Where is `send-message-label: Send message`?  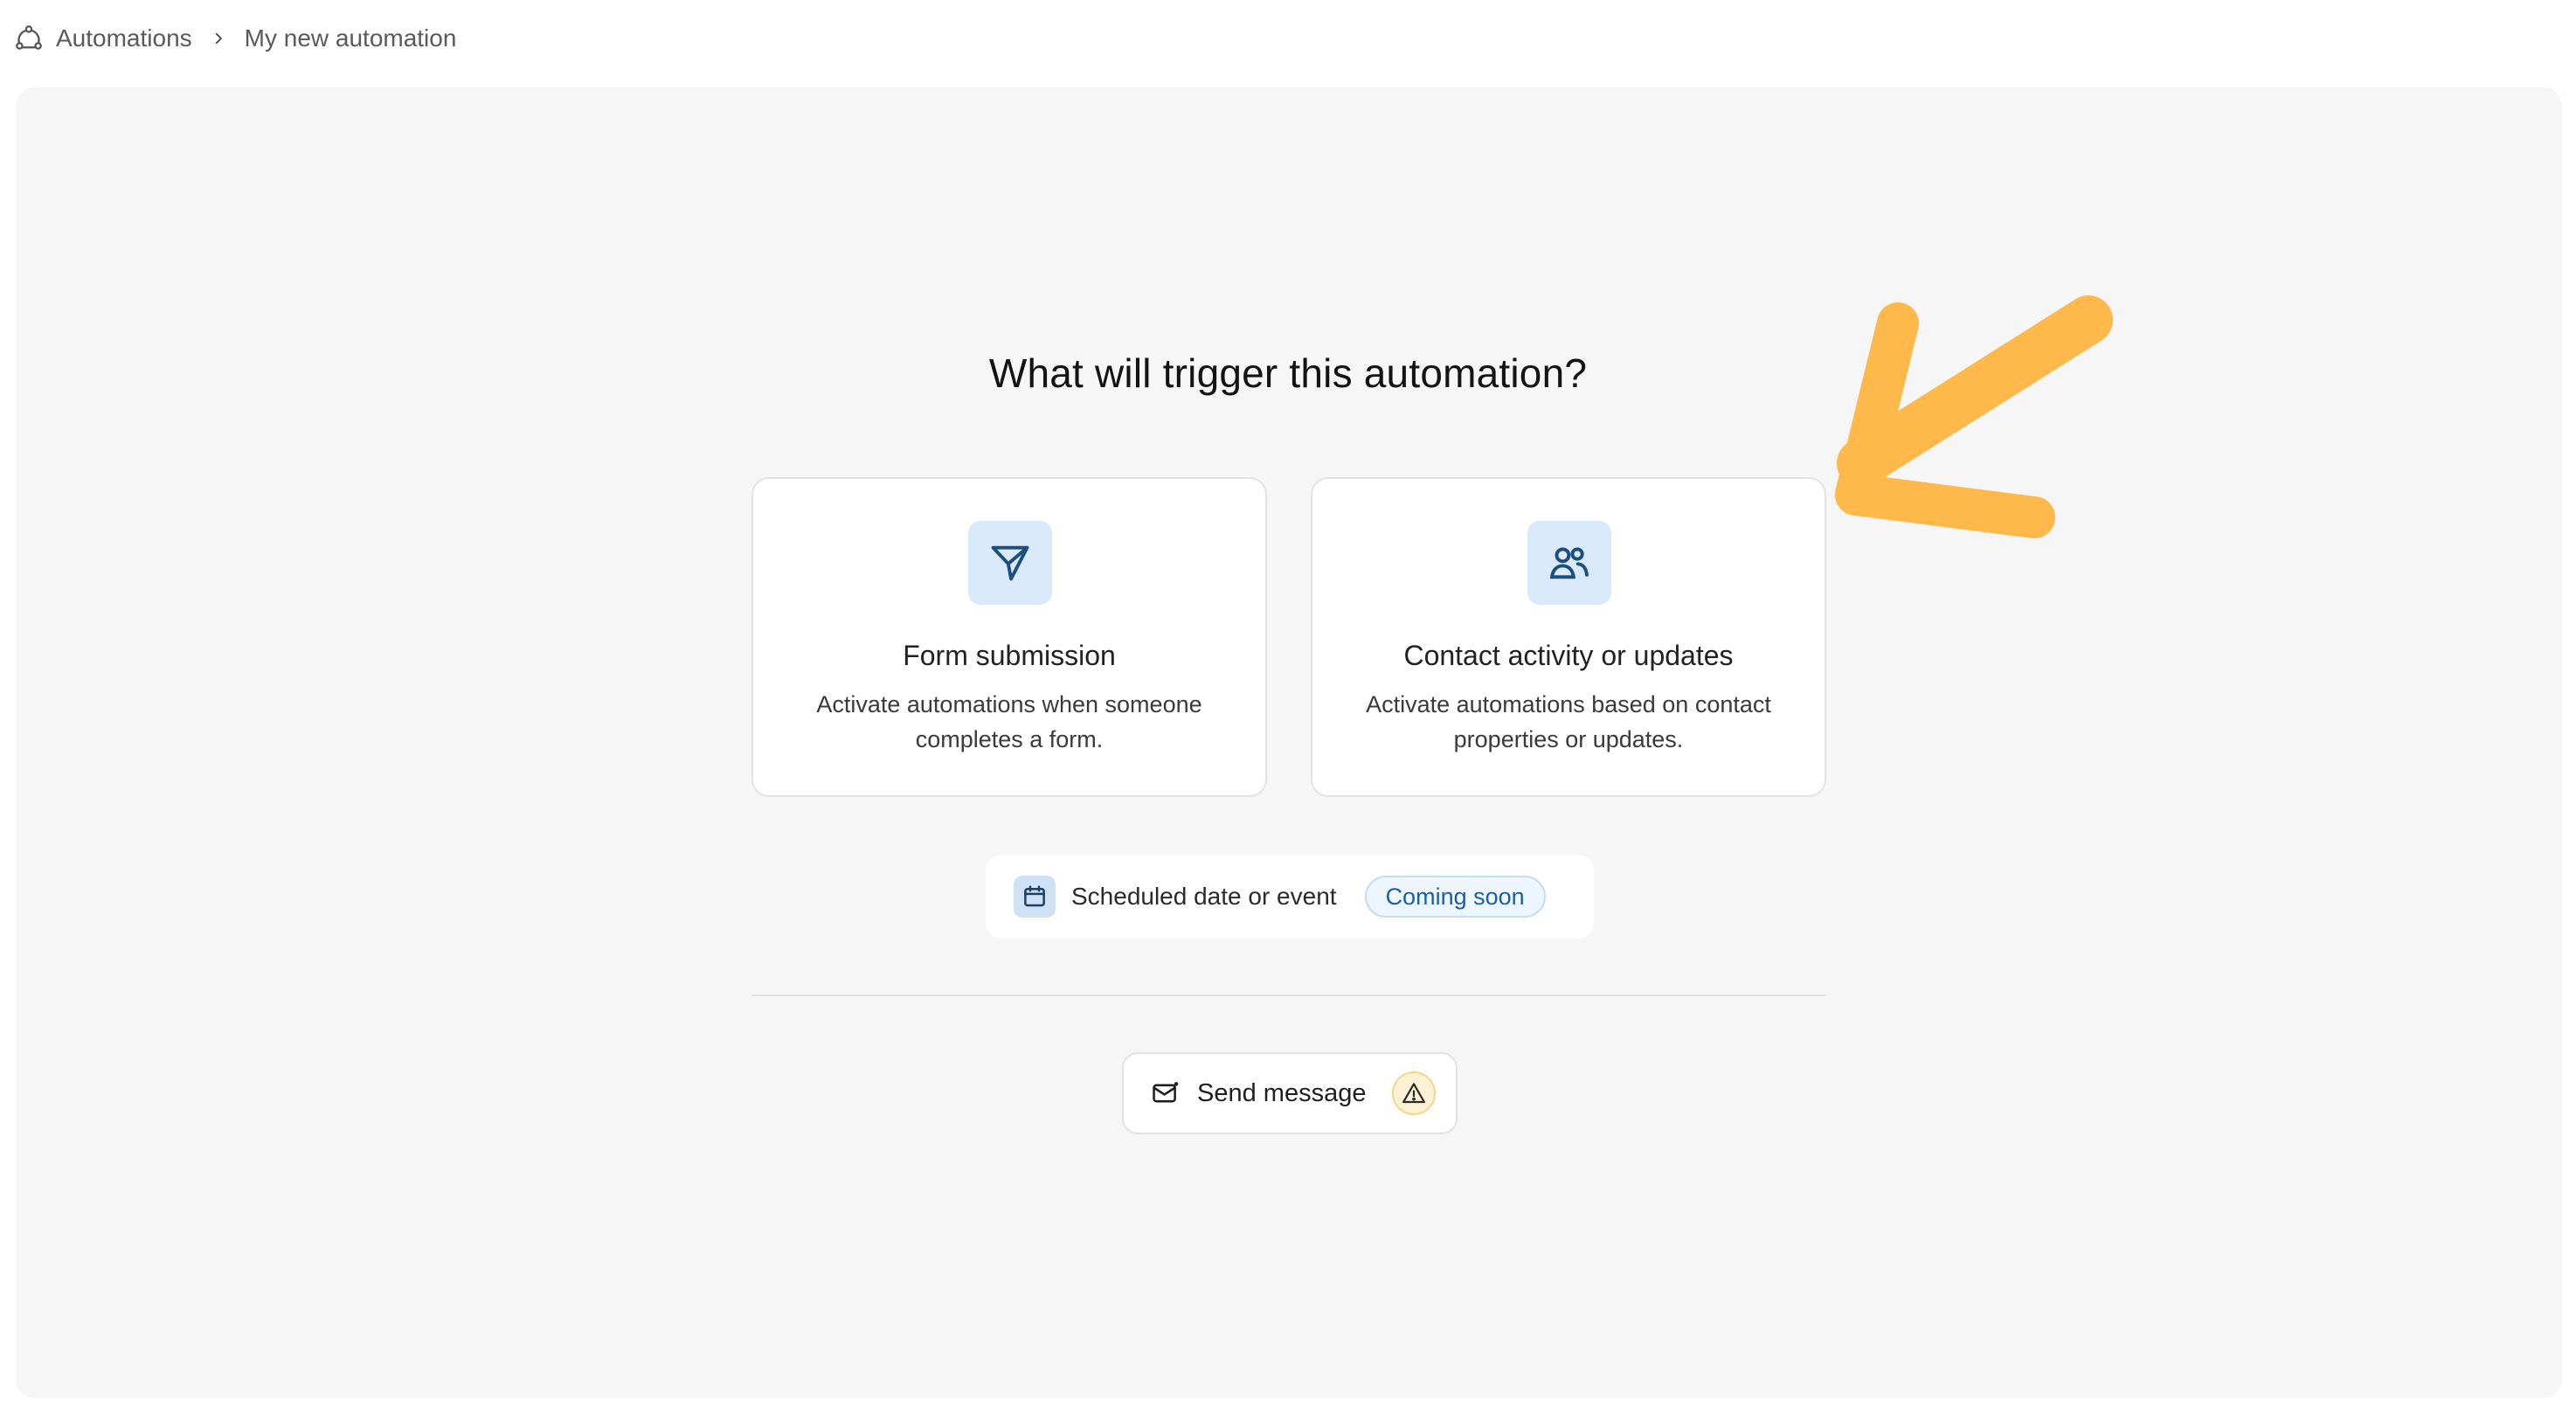
send-message-label: Send message is located at coordinates (1282, 1092).